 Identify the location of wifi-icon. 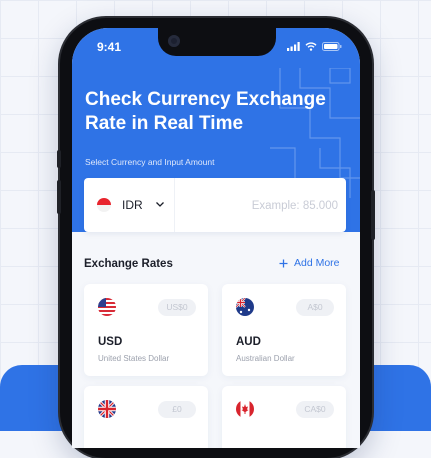
(311, 46).